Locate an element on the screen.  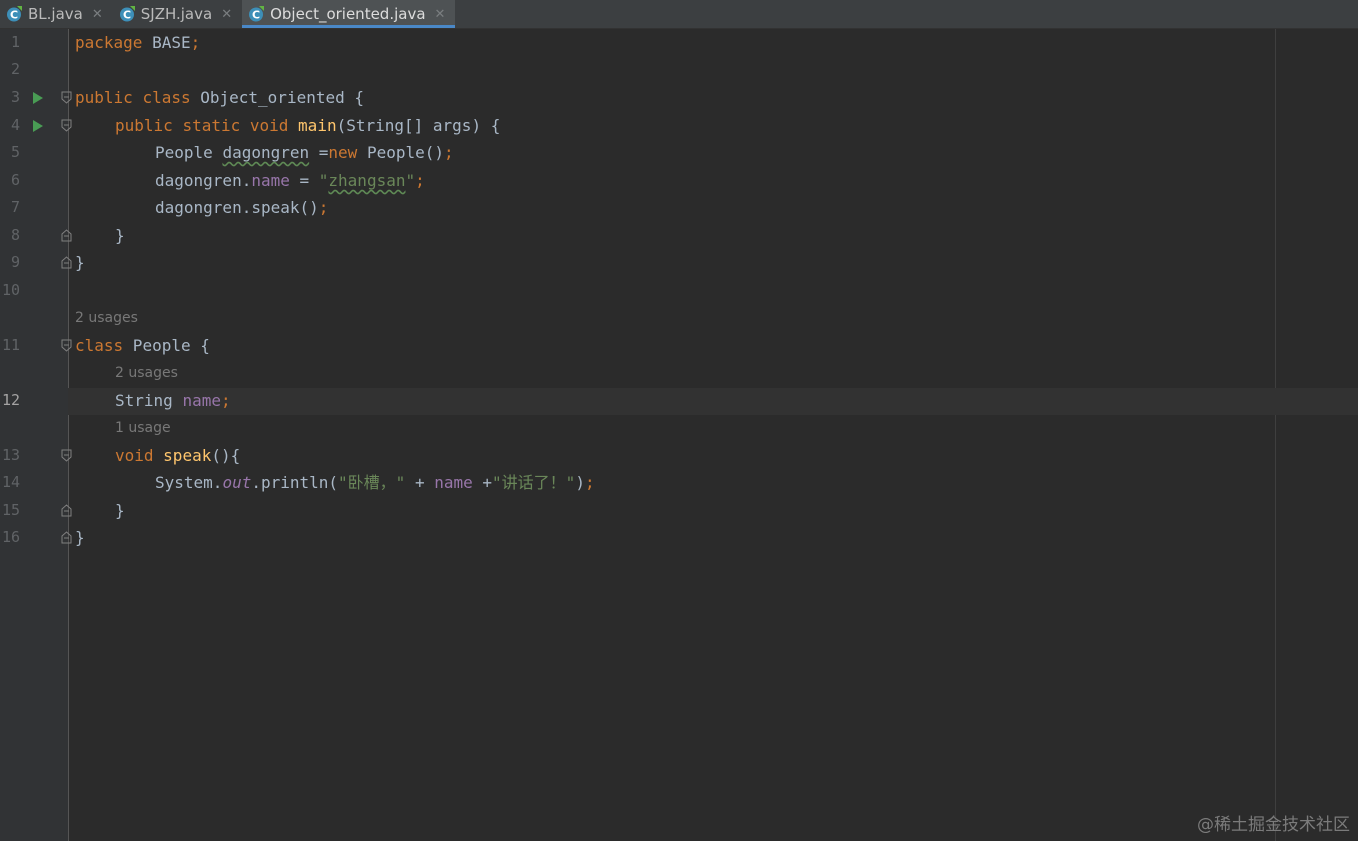
line-number: 11 is located at coordinates (10, 345).